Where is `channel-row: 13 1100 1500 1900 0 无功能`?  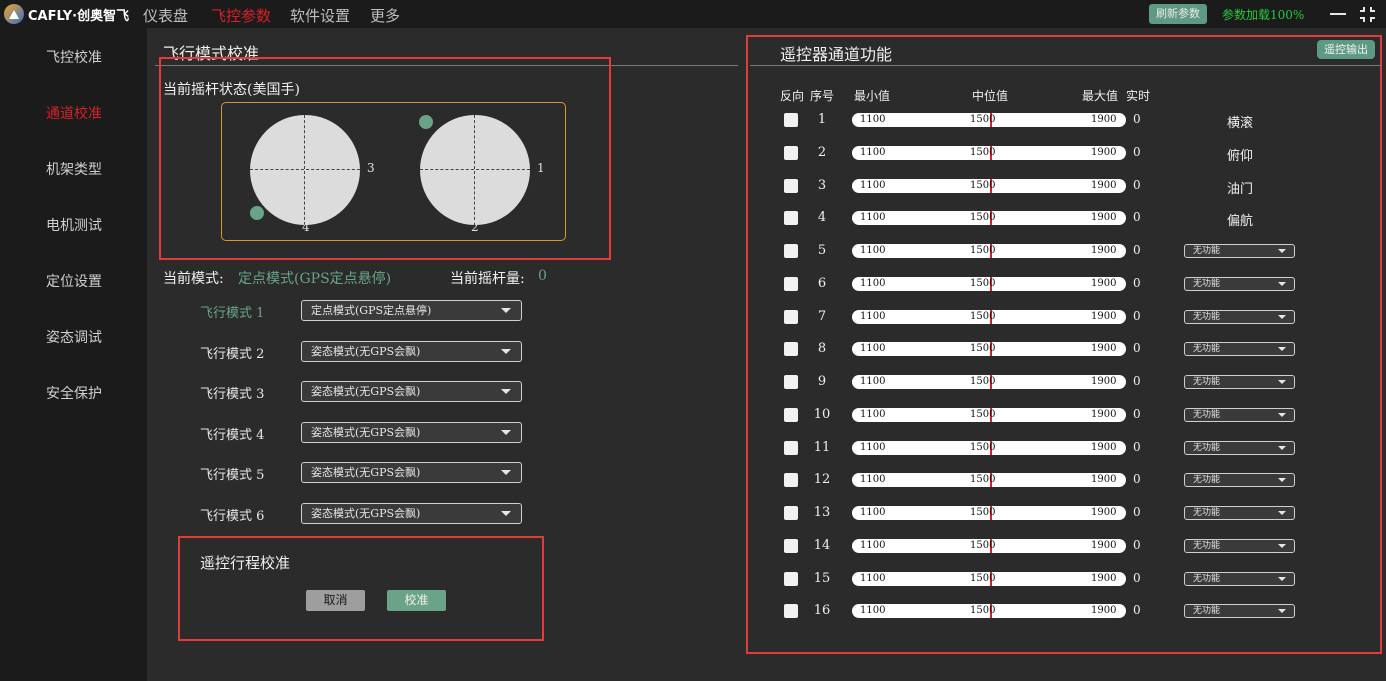 channel-row: 13 1100 1500 1900 0 无功能 is located at coordinates (693, 513).